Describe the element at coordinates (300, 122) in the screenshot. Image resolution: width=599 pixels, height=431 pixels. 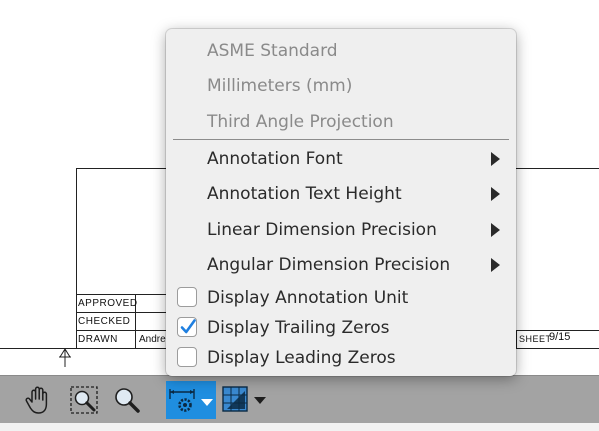
I see `menu-header-label: Third Angle Projection` at that location.